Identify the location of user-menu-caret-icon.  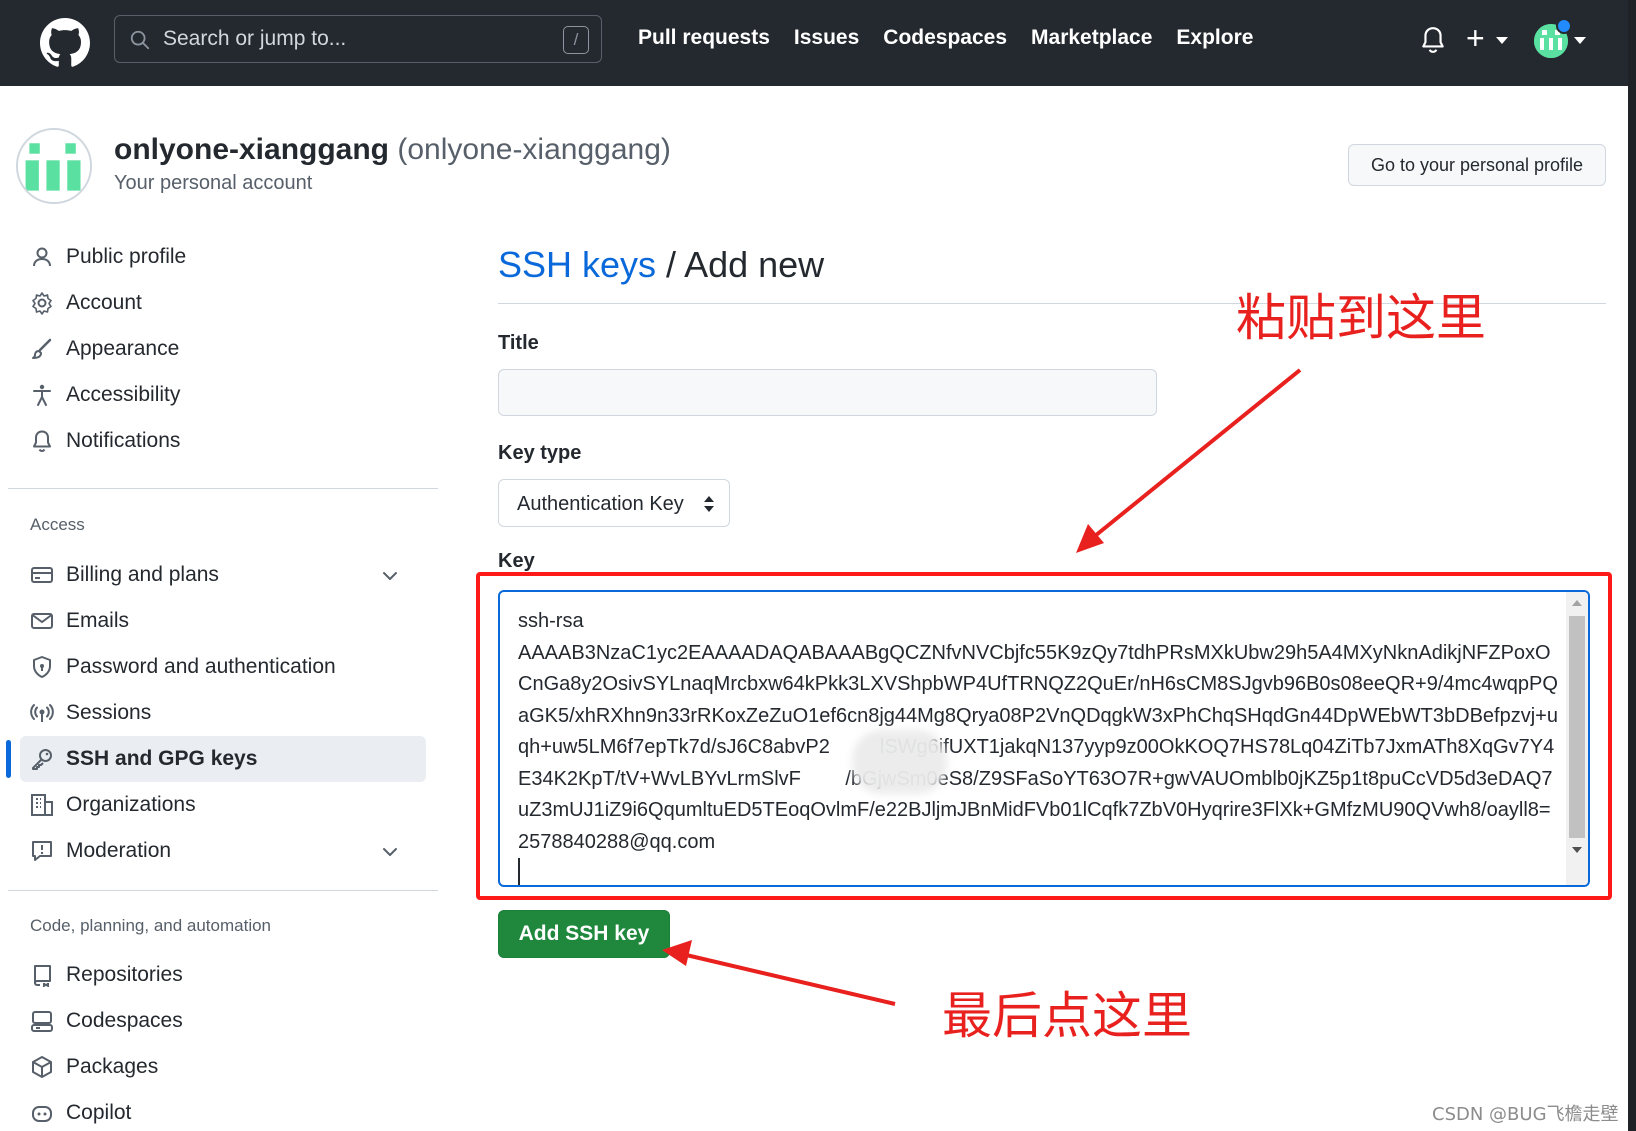
(1580, 40).